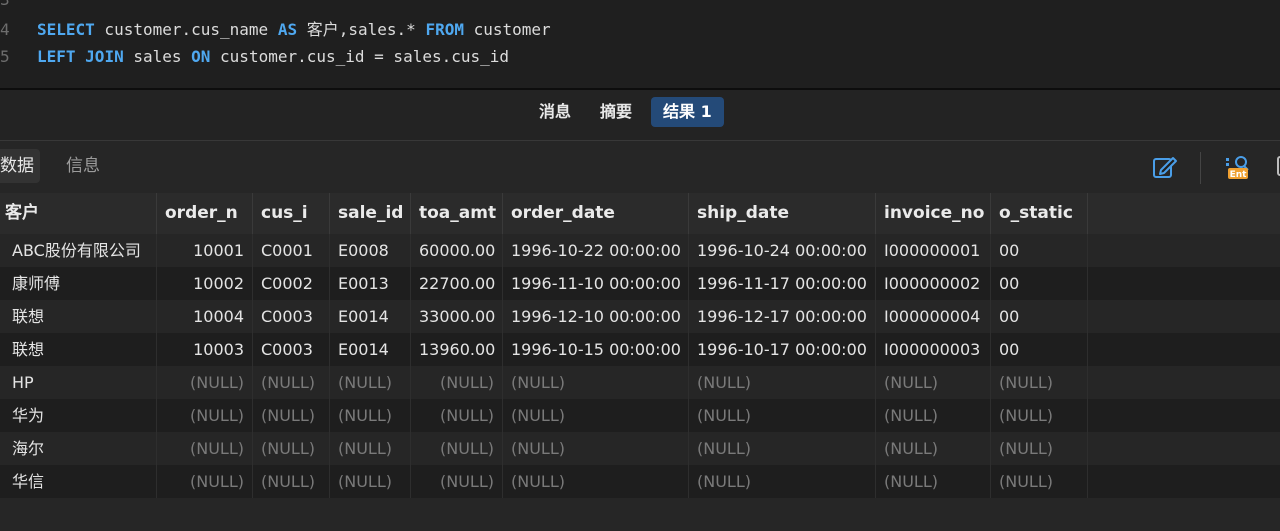 The image size is (1280, 531). Describe the element at coordinates (78, 448) in the screenshot. I see `table-cell: 海尔` at that location.